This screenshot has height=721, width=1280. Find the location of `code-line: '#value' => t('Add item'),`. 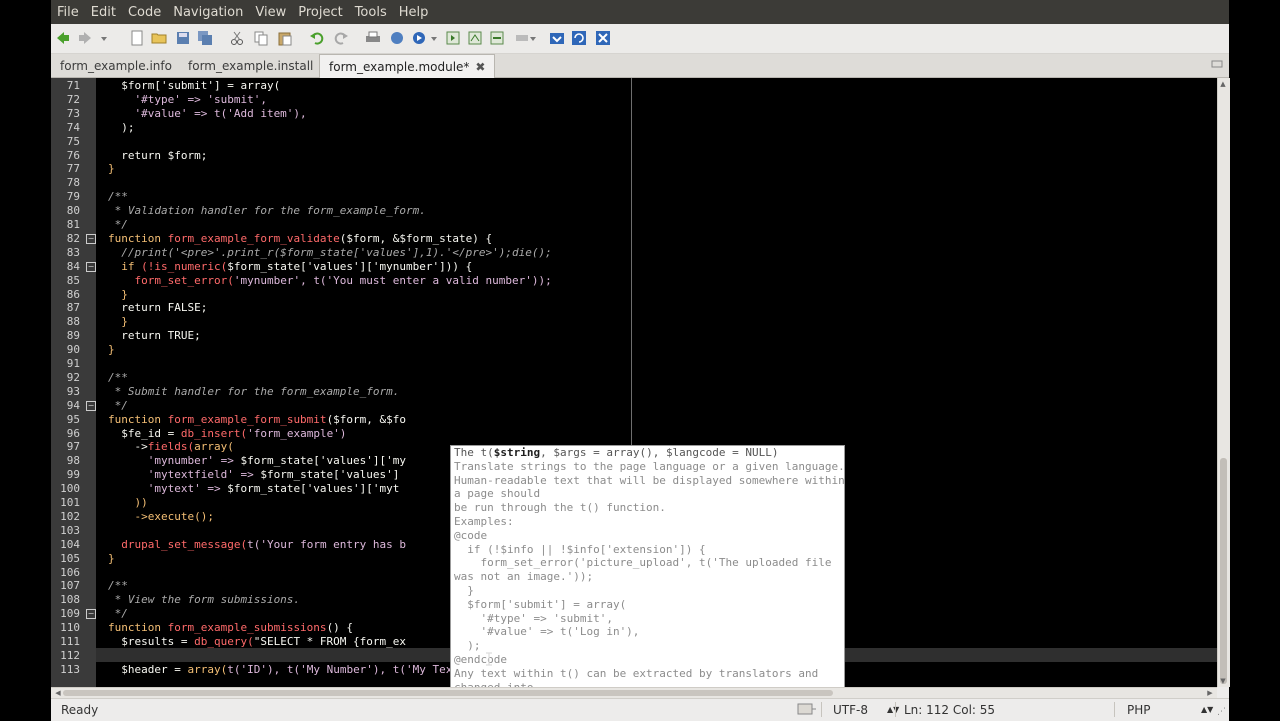

code-line: '#value' => t('Add item'), is located at coordinates (207, 113).